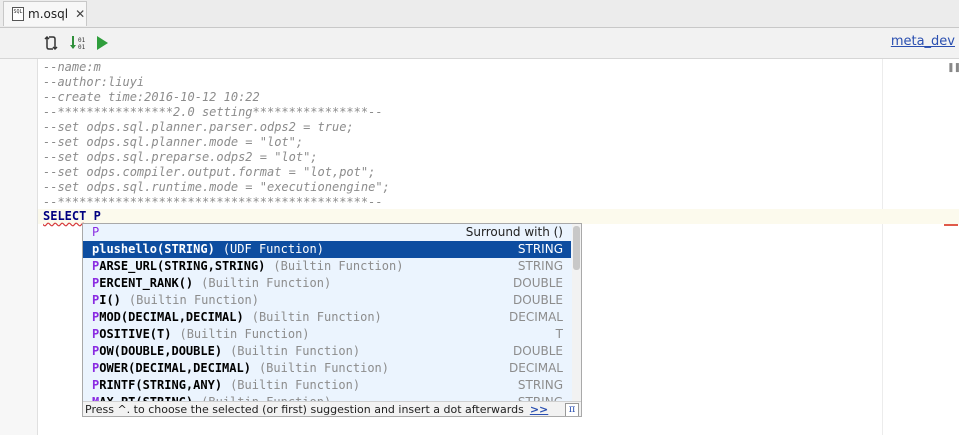 The image size is (959, 435). What do you see at coordinates (514, 232) in the screenshot?
I see `surround-action: Surround with ()` at bounding box center [514, 232].